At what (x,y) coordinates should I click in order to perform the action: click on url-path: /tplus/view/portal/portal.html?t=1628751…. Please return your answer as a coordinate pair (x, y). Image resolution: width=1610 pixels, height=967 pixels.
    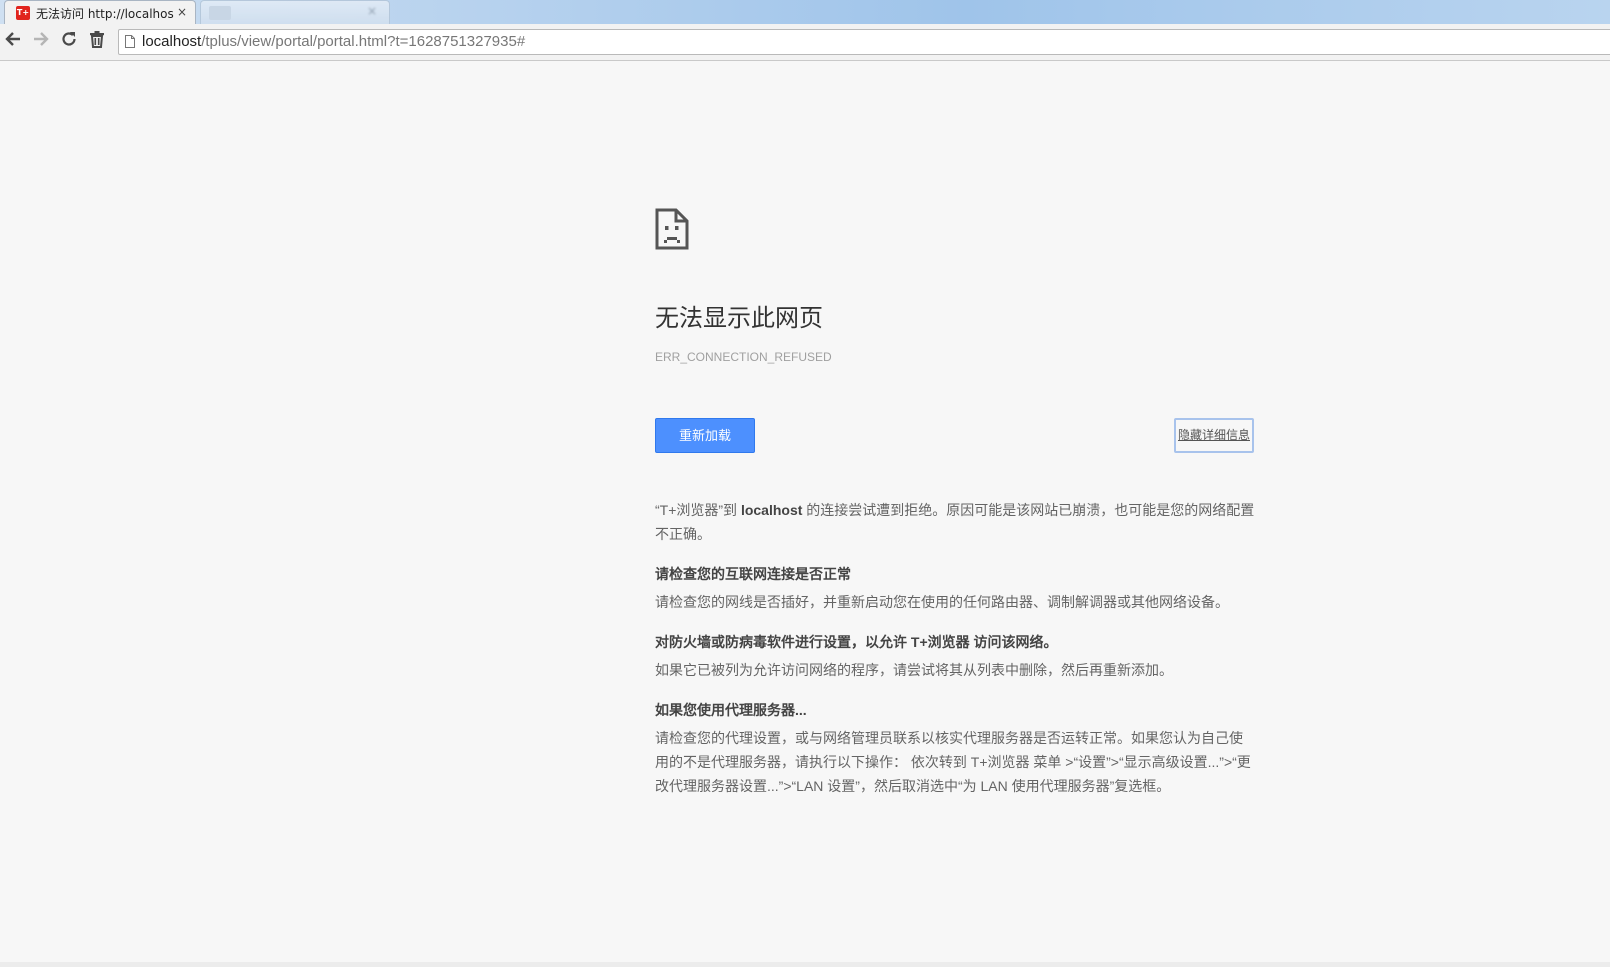
    Looking at the image, I should click on (363, 41).